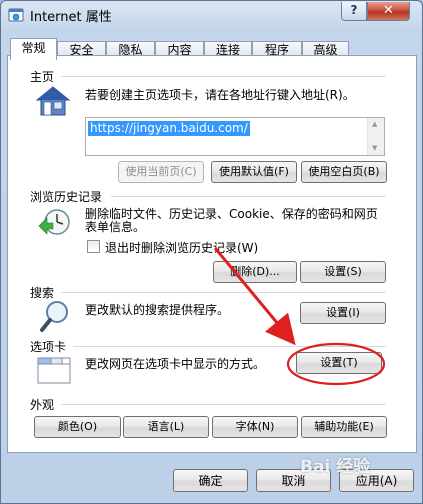  I want to click on window-title: Internet 属性, so click(71, 17).